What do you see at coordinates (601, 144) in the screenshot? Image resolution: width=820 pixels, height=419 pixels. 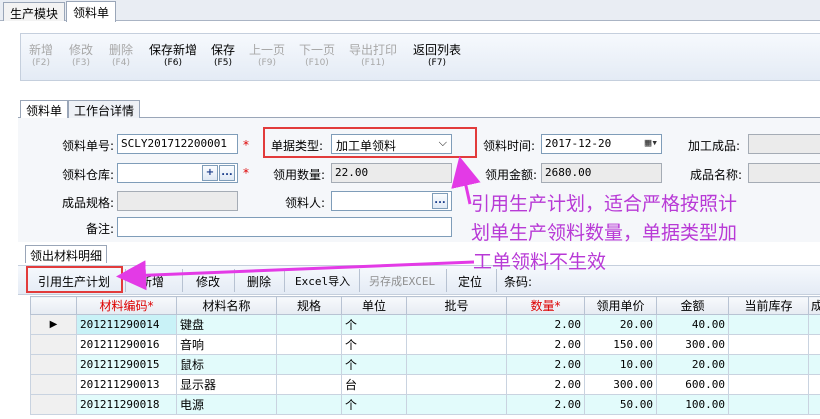 I see `pick-time-field: 2017-12-20 ▦▾` at bounding box center [601, 144].